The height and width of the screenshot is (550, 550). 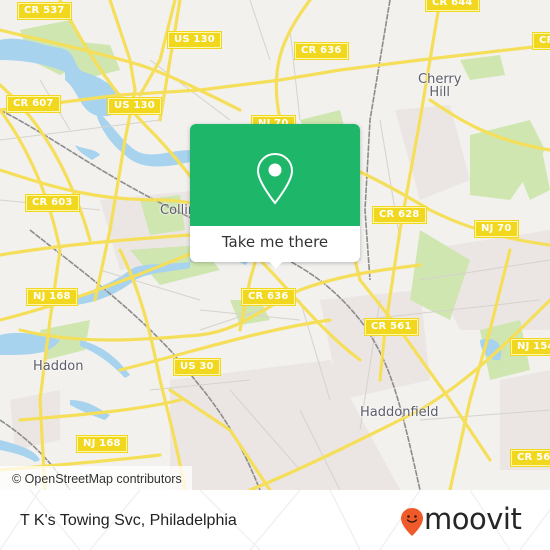 I want to click on location-pin-icon, so click(x=275, y=178).